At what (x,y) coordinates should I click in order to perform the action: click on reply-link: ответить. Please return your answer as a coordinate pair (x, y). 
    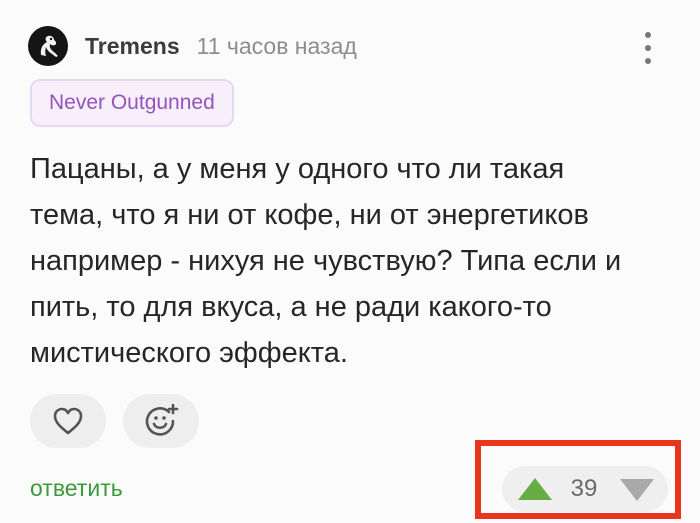
    Looking at the image, I should click on (76, 488).